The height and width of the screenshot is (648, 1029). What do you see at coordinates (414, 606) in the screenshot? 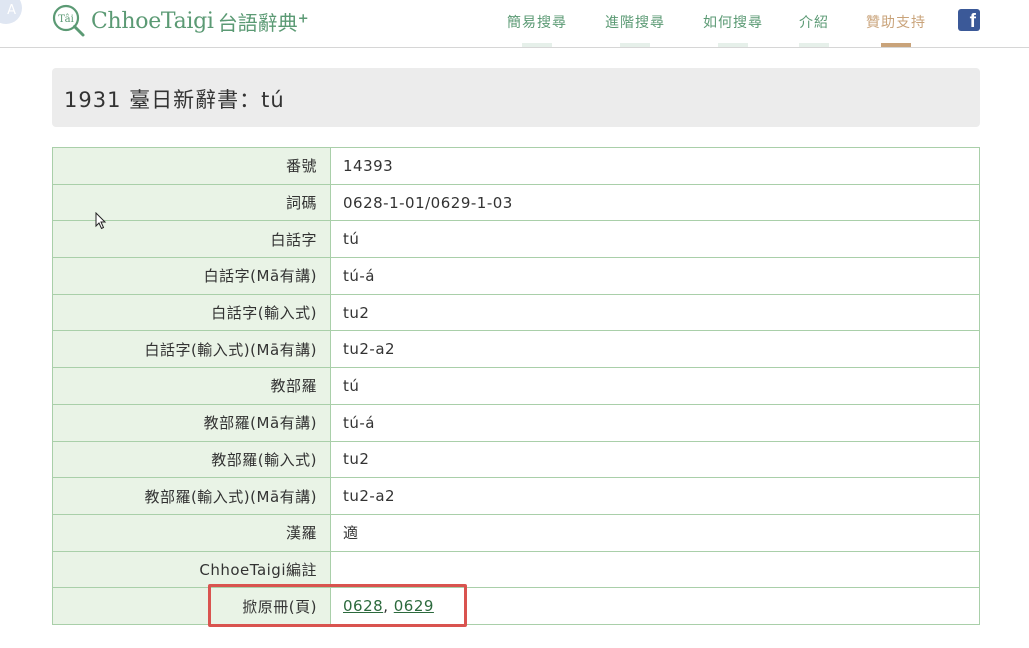
I see `page-link-0629: 0629` at bounding box center [414, 606].